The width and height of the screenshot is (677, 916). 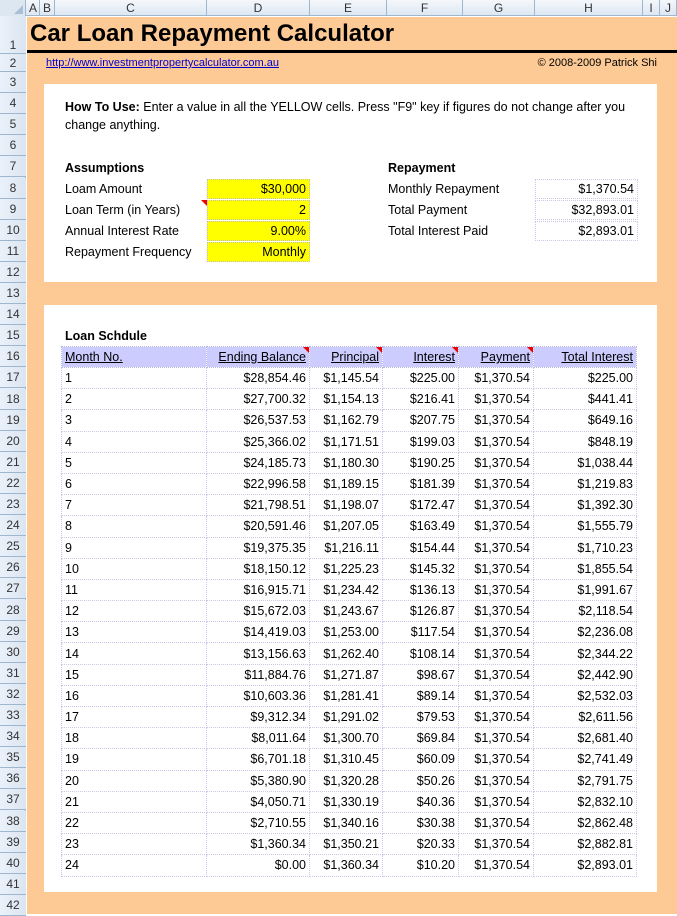 I want to click on row-header: 3, so click(x=13, y=83).